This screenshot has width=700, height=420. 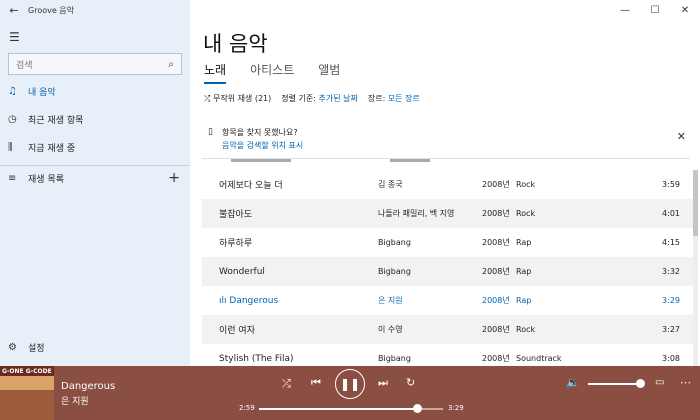 I want to click on song-row: 불잡아도 나돌라 패밀리, 백 지영 2008년 Rock 4:01, so click(x=448, y=213).